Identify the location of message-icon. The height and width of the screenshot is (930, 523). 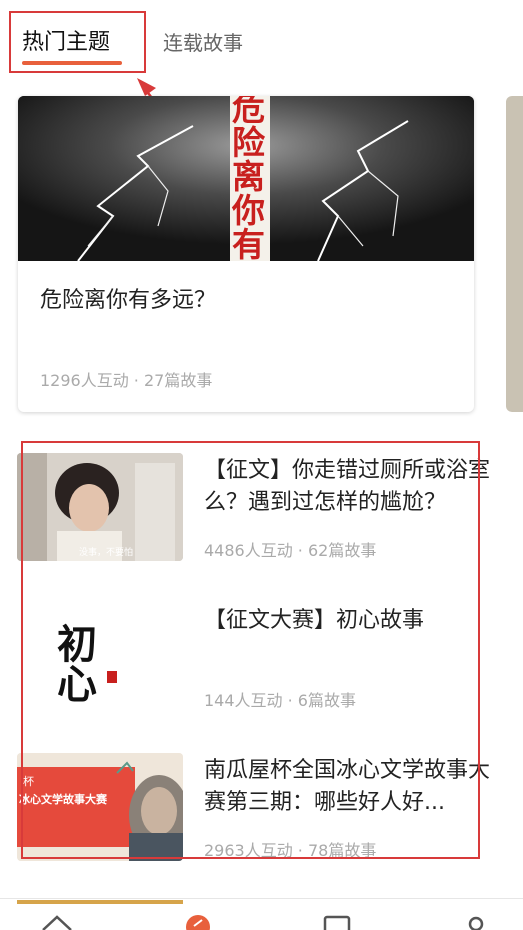
(337, 922).